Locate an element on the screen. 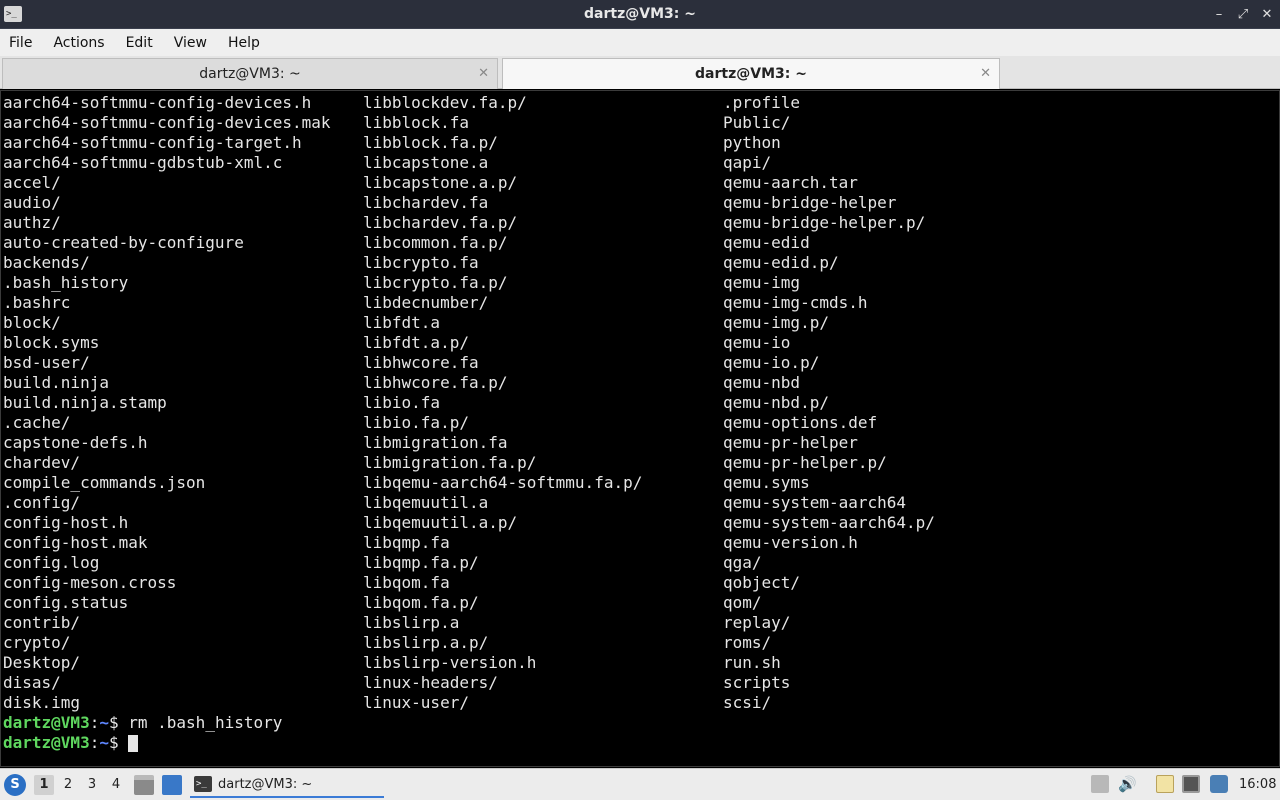 The height and width of the screenshot is (800, 1280). window-title: dartz@VM3: ~ is located at coordinates (640, 14).